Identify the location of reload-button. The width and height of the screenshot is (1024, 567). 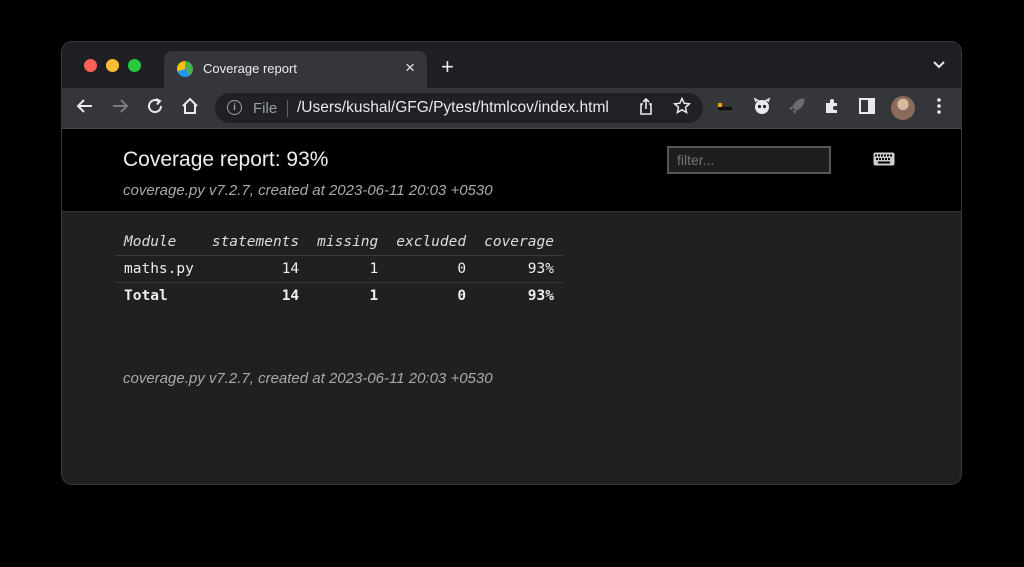
(155, 108).